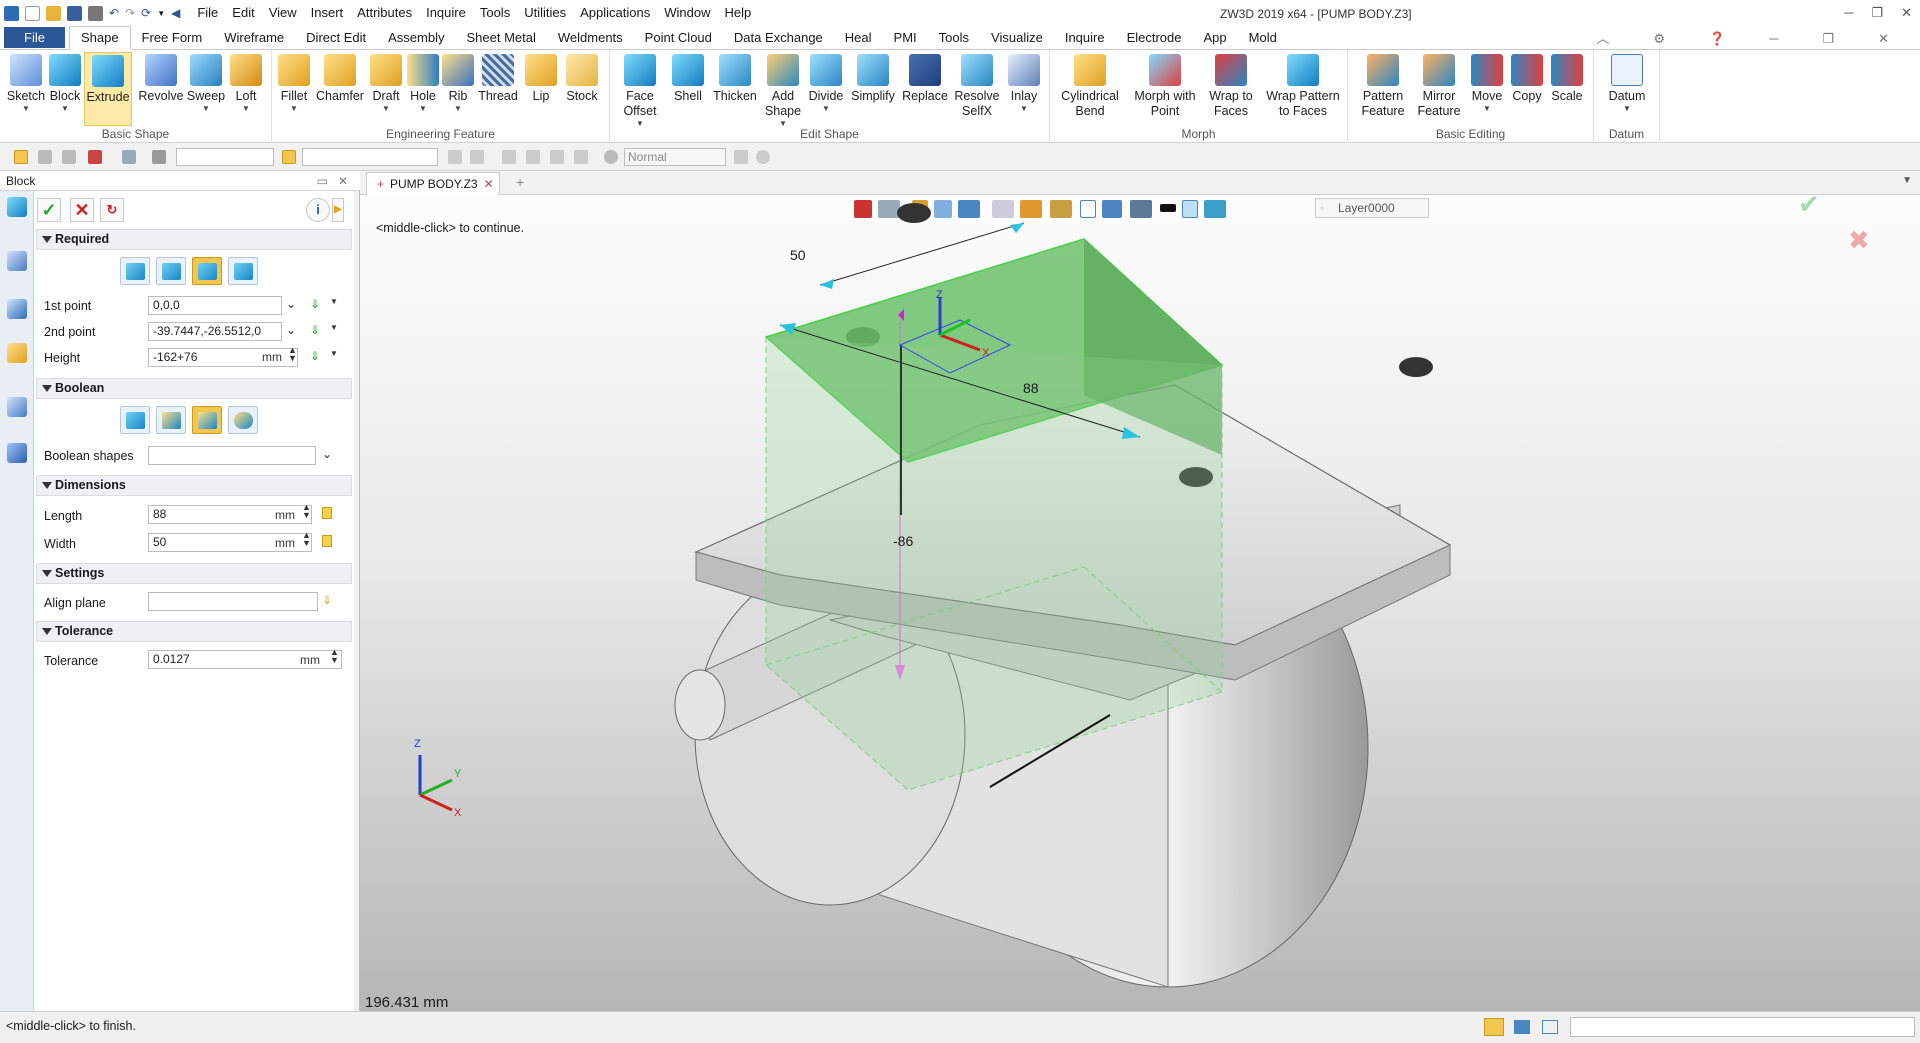 The width and height of the screenshot is (1920, 1043). What do you see at coordinates (289, 157) in the screenshot?
I see `layer-filter-icon` at bounding box center [289, 157].